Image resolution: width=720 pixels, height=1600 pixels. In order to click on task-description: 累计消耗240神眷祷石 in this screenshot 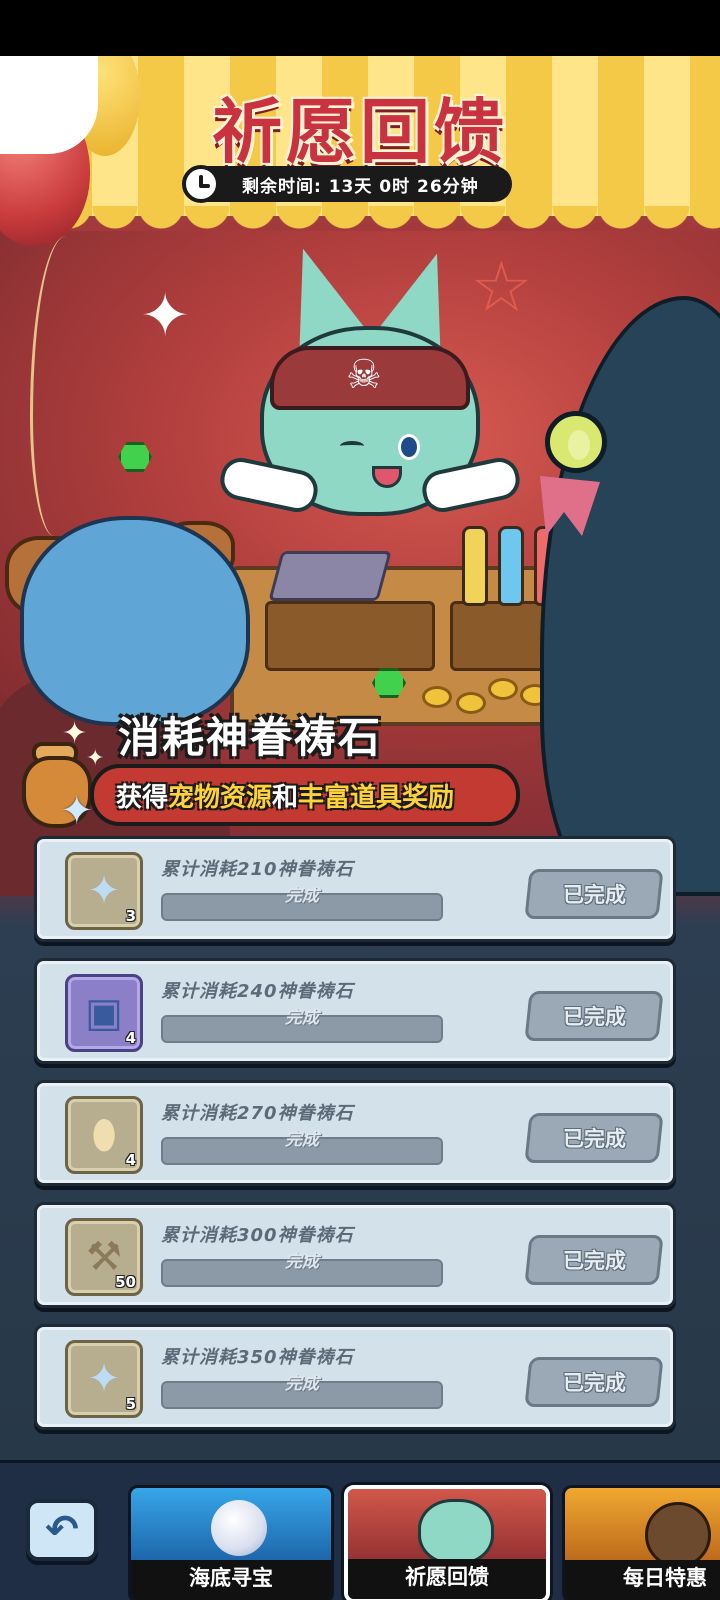, I will do `click(257, 991)`.